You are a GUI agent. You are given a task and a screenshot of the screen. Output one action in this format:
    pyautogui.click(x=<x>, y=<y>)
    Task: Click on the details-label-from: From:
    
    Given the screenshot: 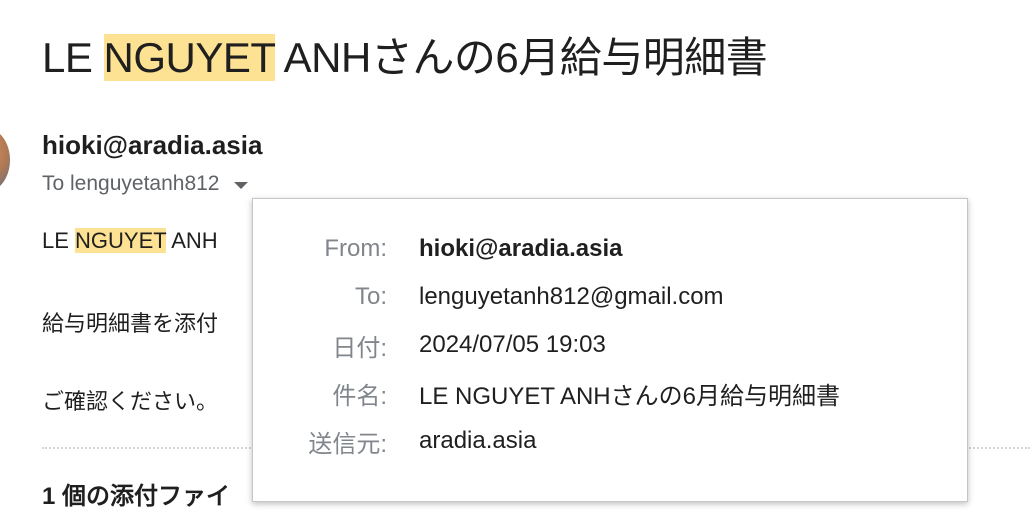 What is the action you would take?
    pyautogui.click(x=355, y=248)
    